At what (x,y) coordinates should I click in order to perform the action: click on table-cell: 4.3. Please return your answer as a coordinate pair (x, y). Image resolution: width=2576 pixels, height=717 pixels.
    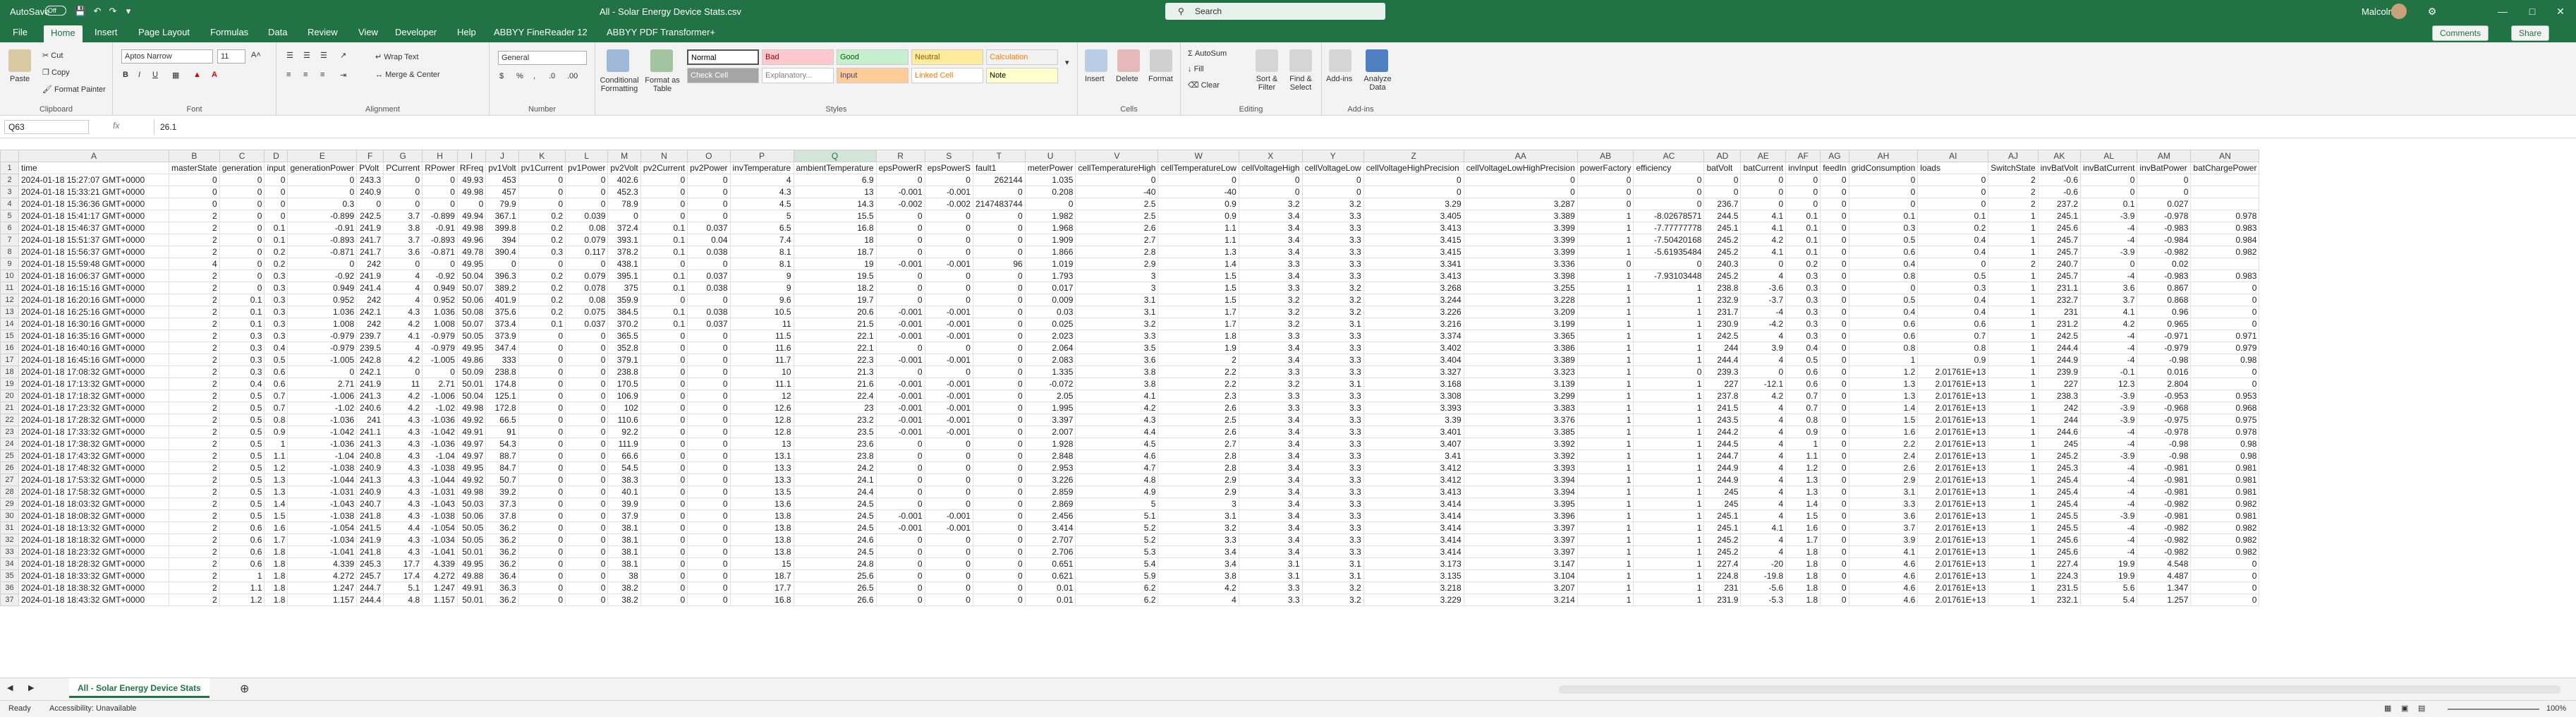
    Looking at the image, I should click on (403, 456).